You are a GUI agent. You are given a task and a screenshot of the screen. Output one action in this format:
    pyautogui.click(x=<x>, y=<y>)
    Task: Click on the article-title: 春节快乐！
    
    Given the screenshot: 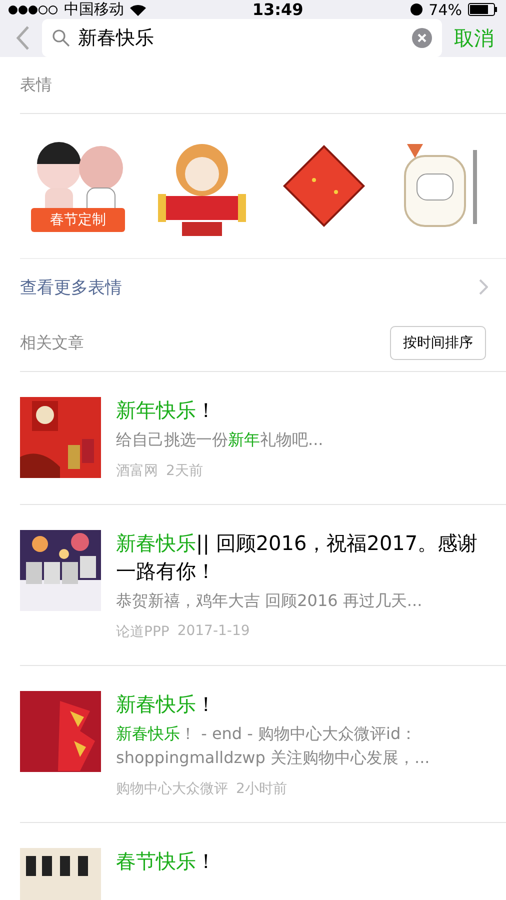 What is the action you would take?
    pyautogui.click(x=166, y=861)
    